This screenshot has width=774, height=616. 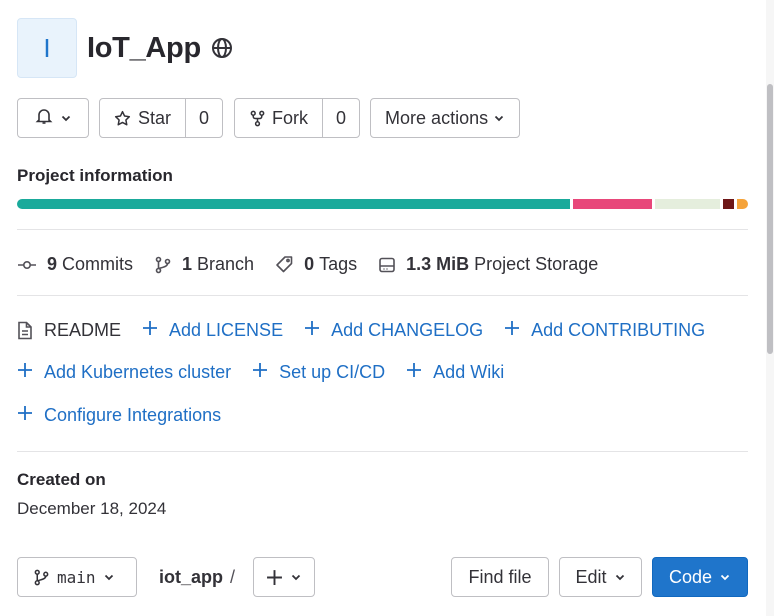 I want to click on edit-label: Edit, so click(x=591, y=576).